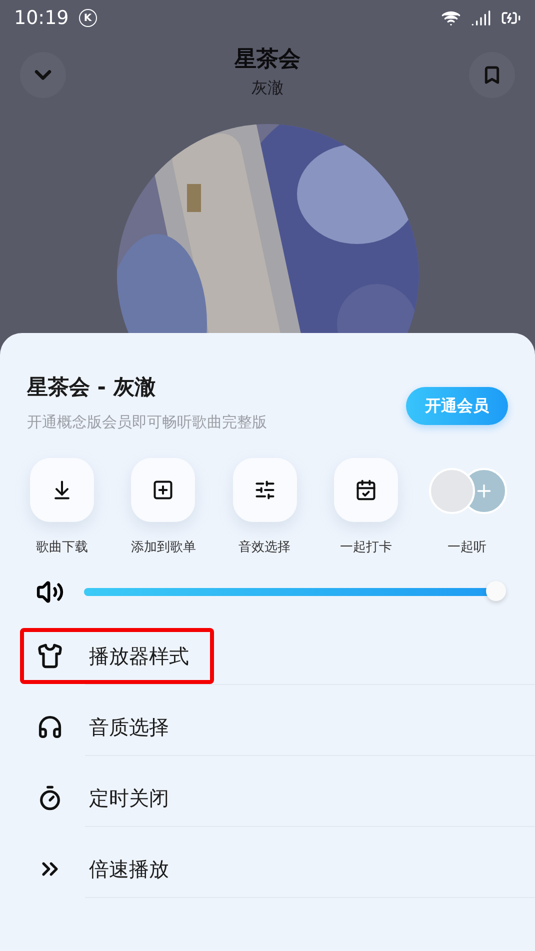  Describe the element at coordinates (267, 60) in the screenshot. I see `song-title: 星茶会` at that location.